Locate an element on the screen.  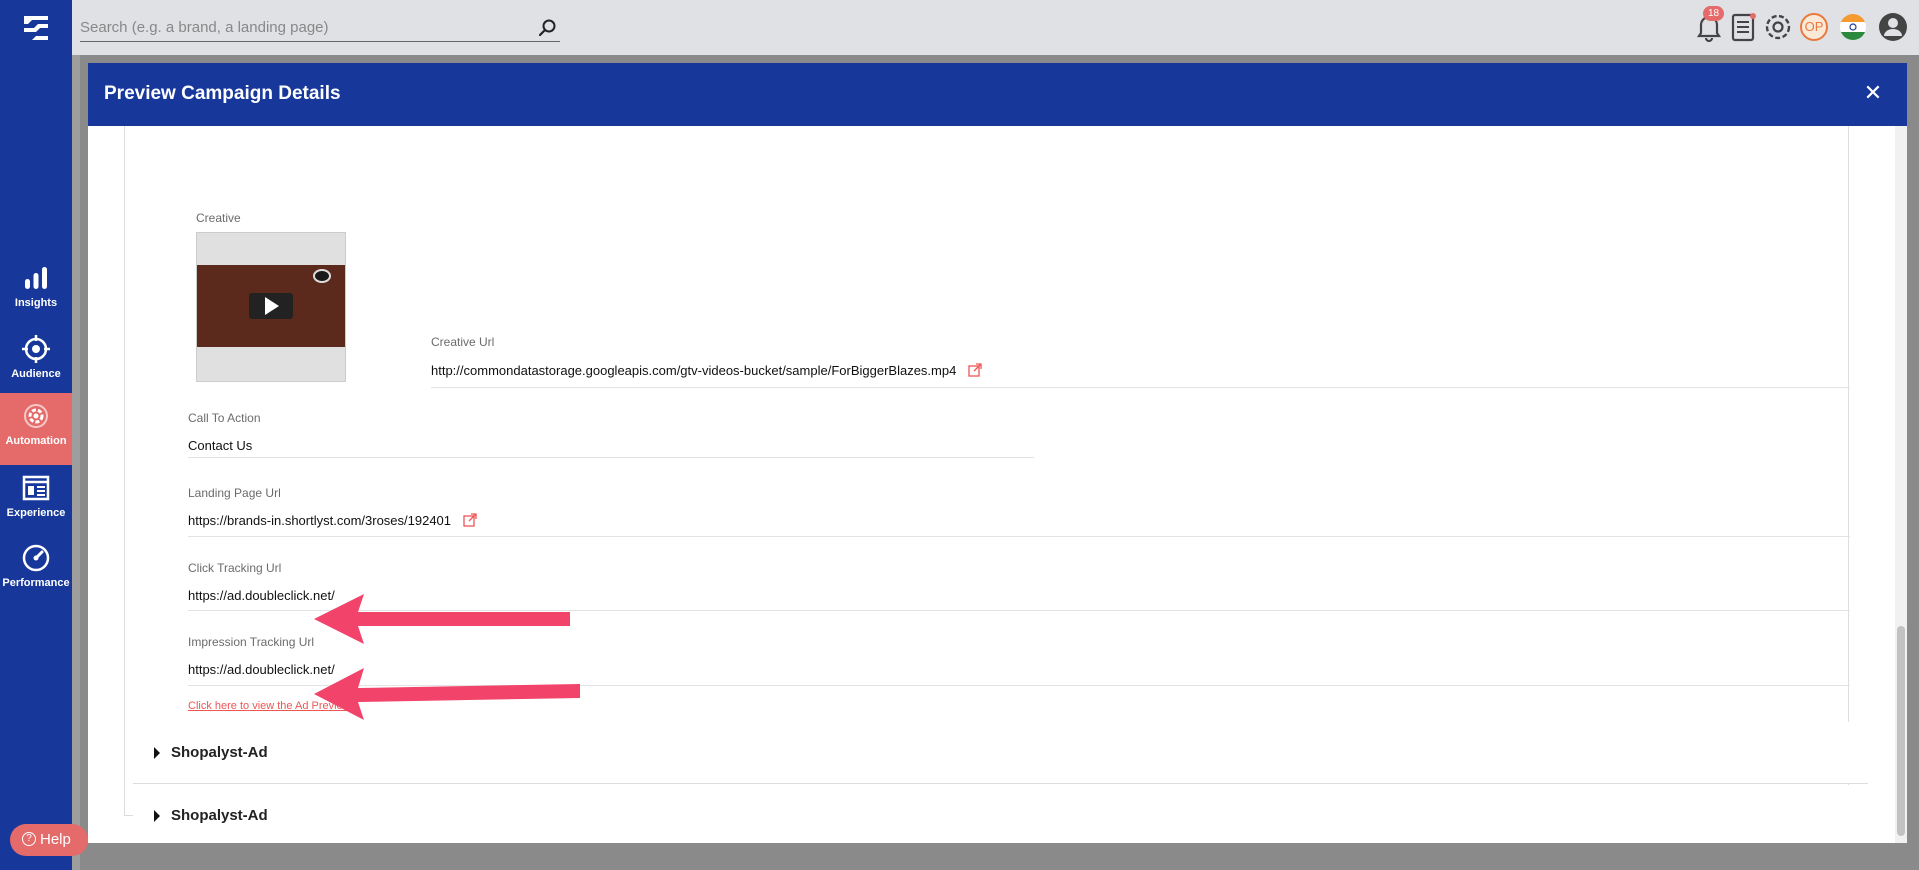
search-placeholder: Search (e.g. a brand, a landing page) is located at coordinates (204, 27).